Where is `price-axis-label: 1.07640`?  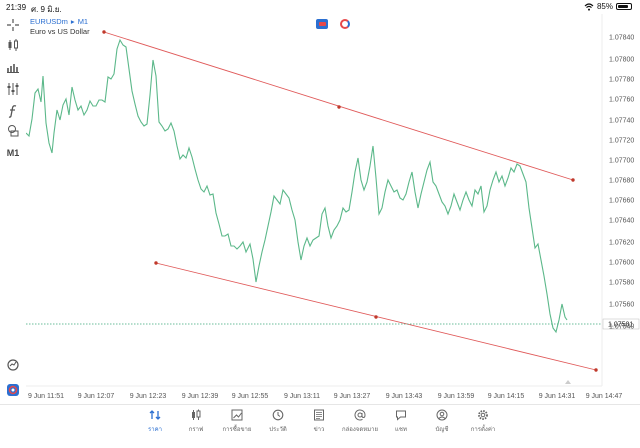 price-axis-label: 1.07640 is located at coordinates (621, 221).